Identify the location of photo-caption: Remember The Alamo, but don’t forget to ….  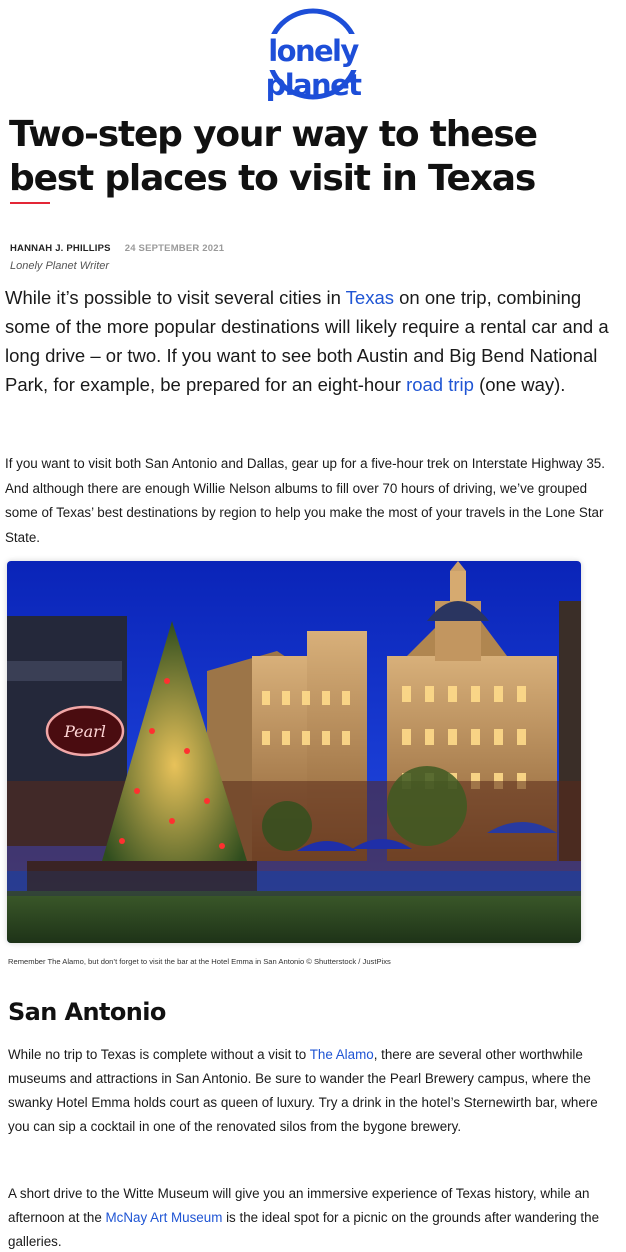
(199, 961).